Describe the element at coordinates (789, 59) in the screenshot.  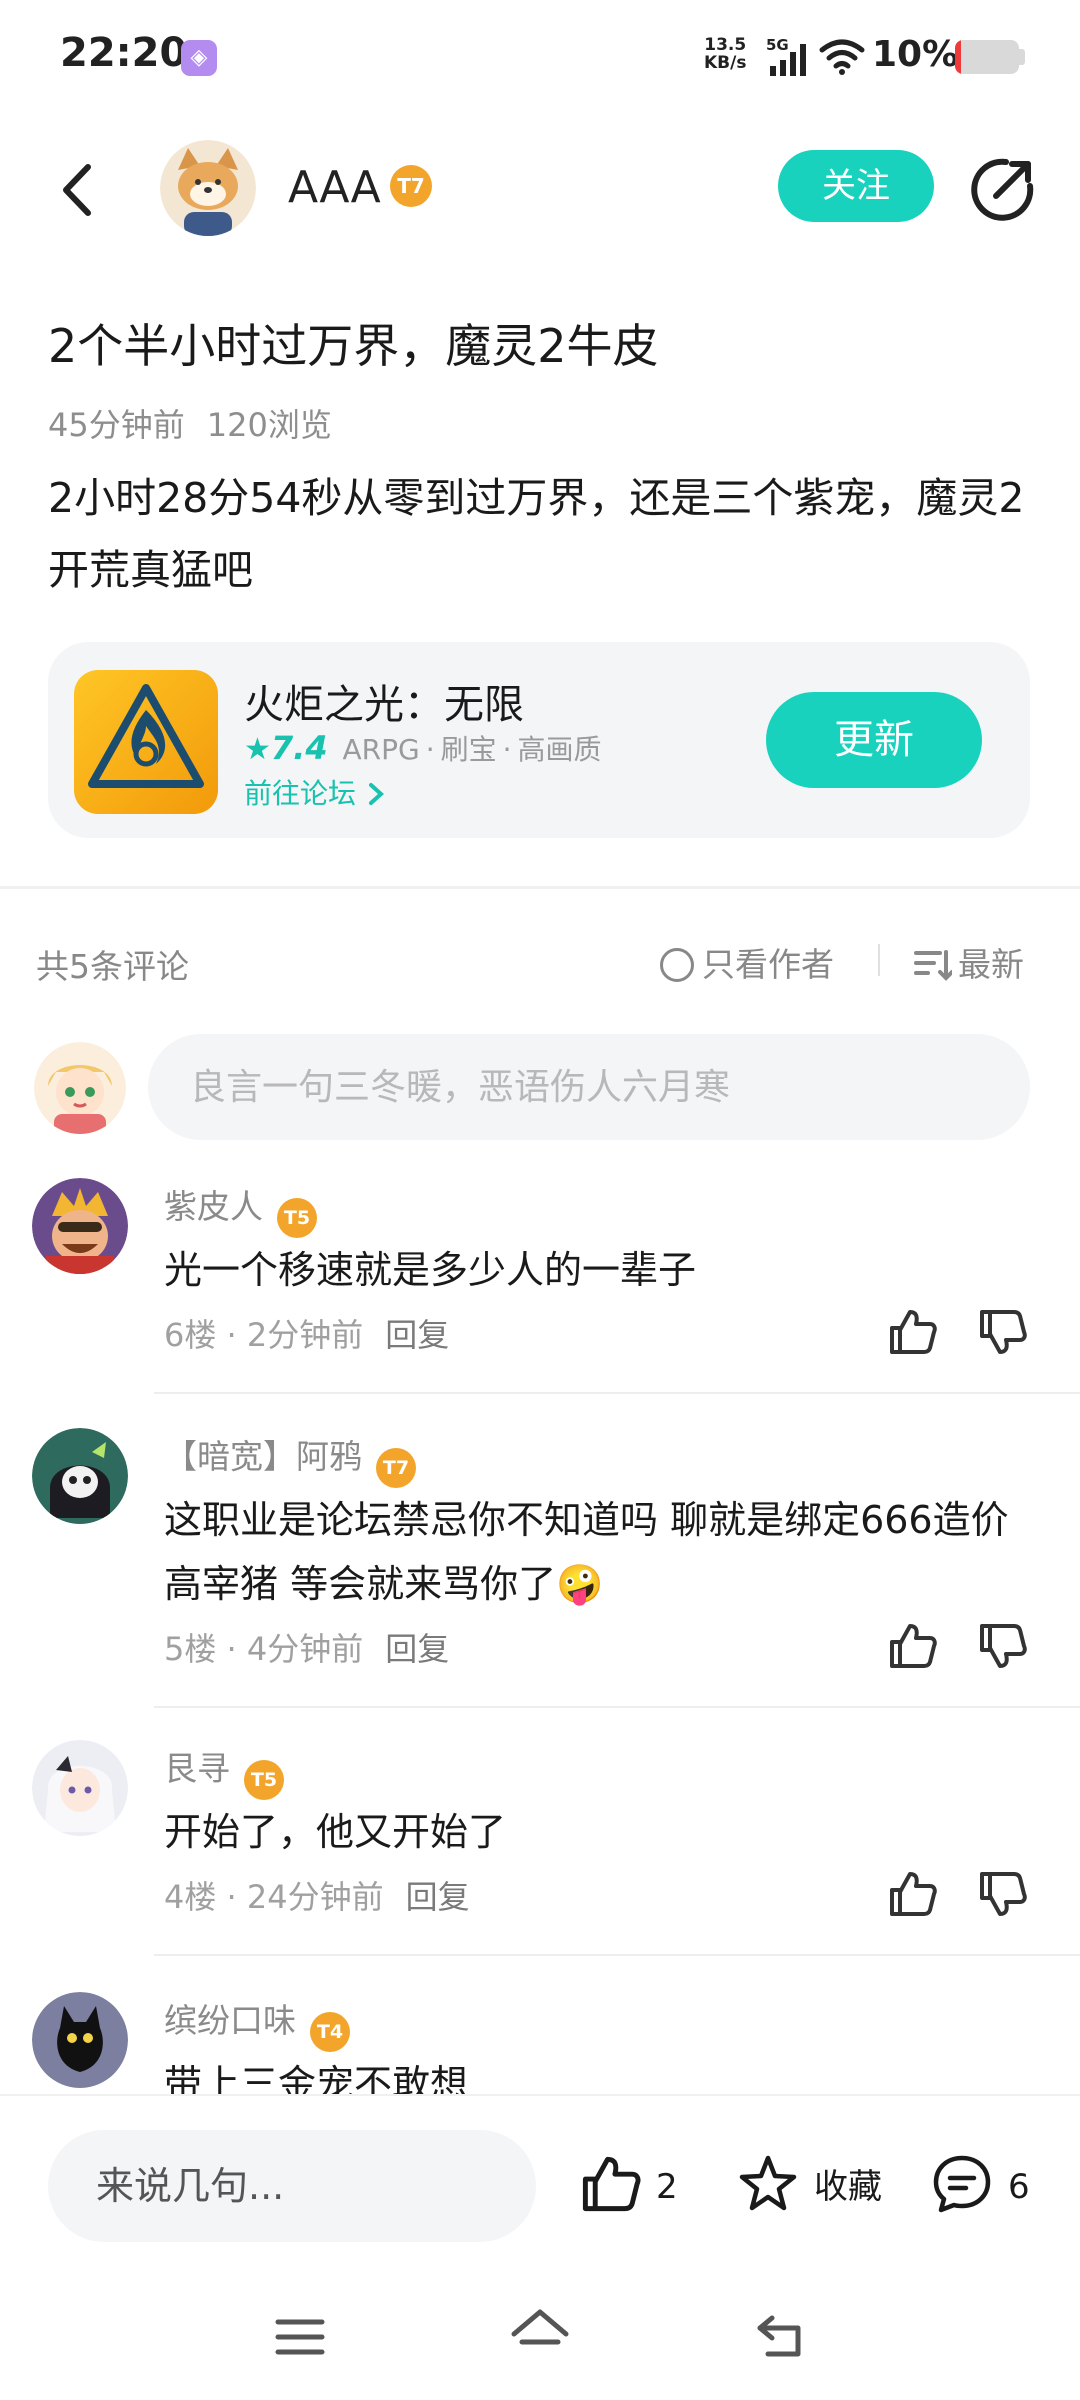
I see `signal-icon: 5G` at that location.